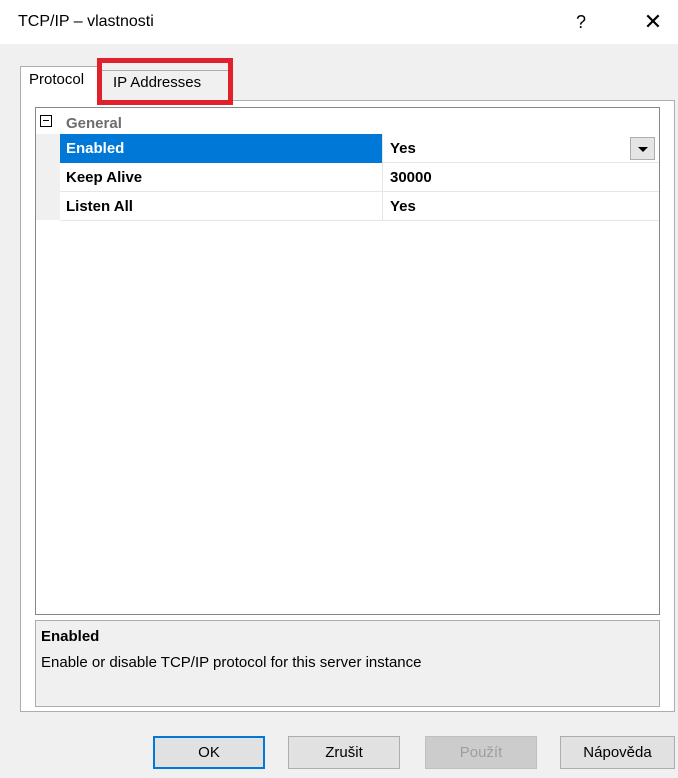  I want to click on property-name: Listen All, so click(99, 206).